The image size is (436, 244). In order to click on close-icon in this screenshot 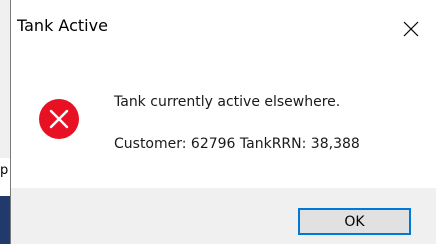, I will do `click(411, 29)`.